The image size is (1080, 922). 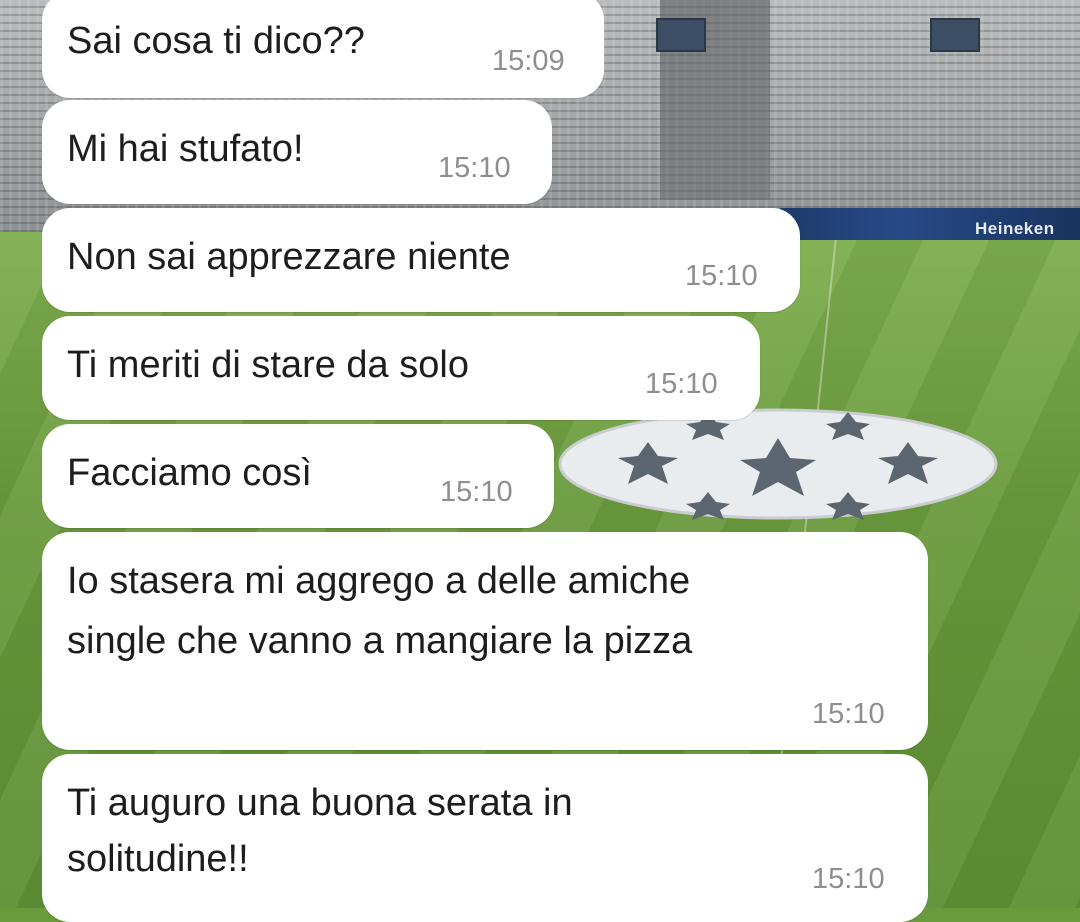 What do you see at coordinates (189, 473) in the screenshot?
I see `message-text: Facciamo così` at bounding box center [189, 473].